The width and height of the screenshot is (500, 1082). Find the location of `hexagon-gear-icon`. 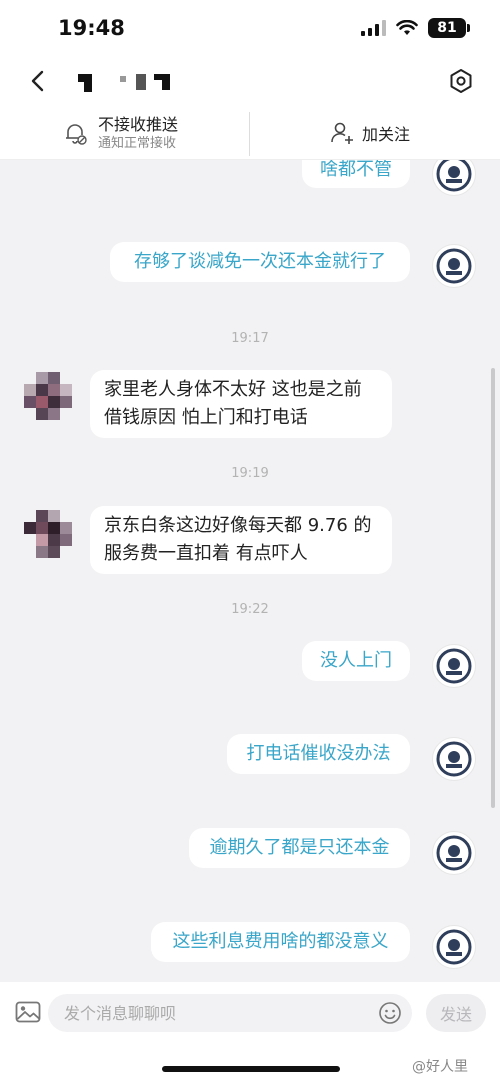

hexagon-gear-icon is located at coordinates (461, 81).